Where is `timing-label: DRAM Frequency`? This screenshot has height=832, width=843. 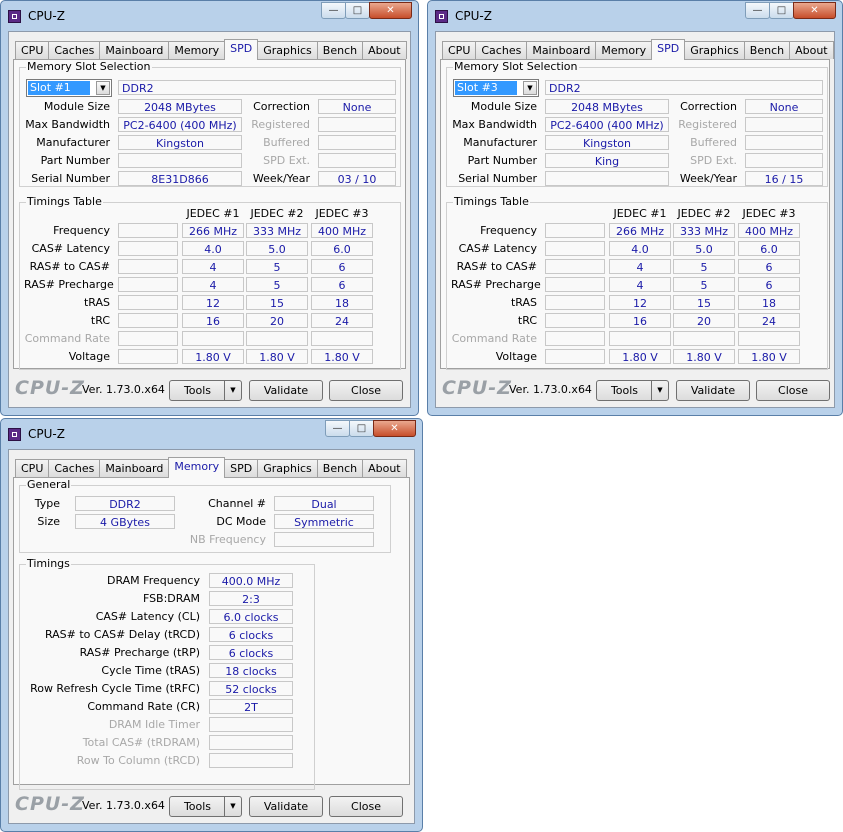
timing-label: DRAM Frequency is located at coordinates (153, 580).